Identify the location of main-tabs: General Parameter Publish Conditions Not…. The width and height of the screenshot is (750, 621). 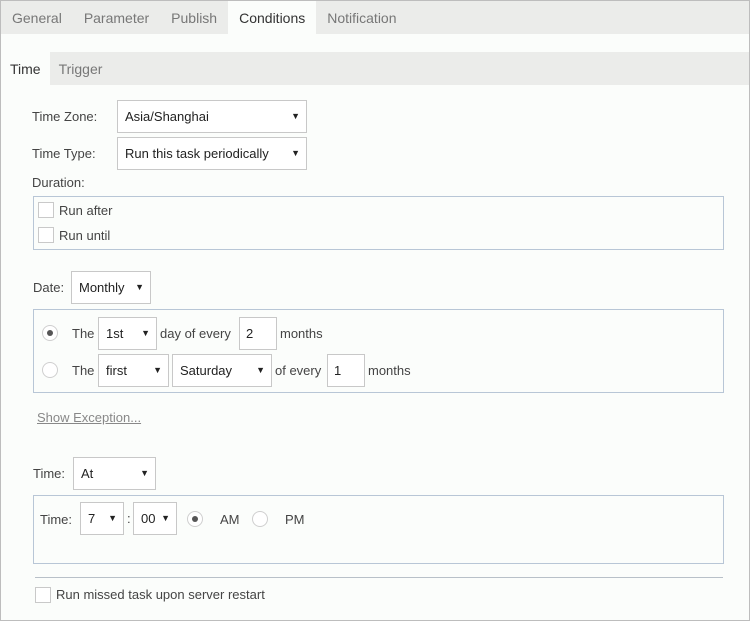
(375, 17).